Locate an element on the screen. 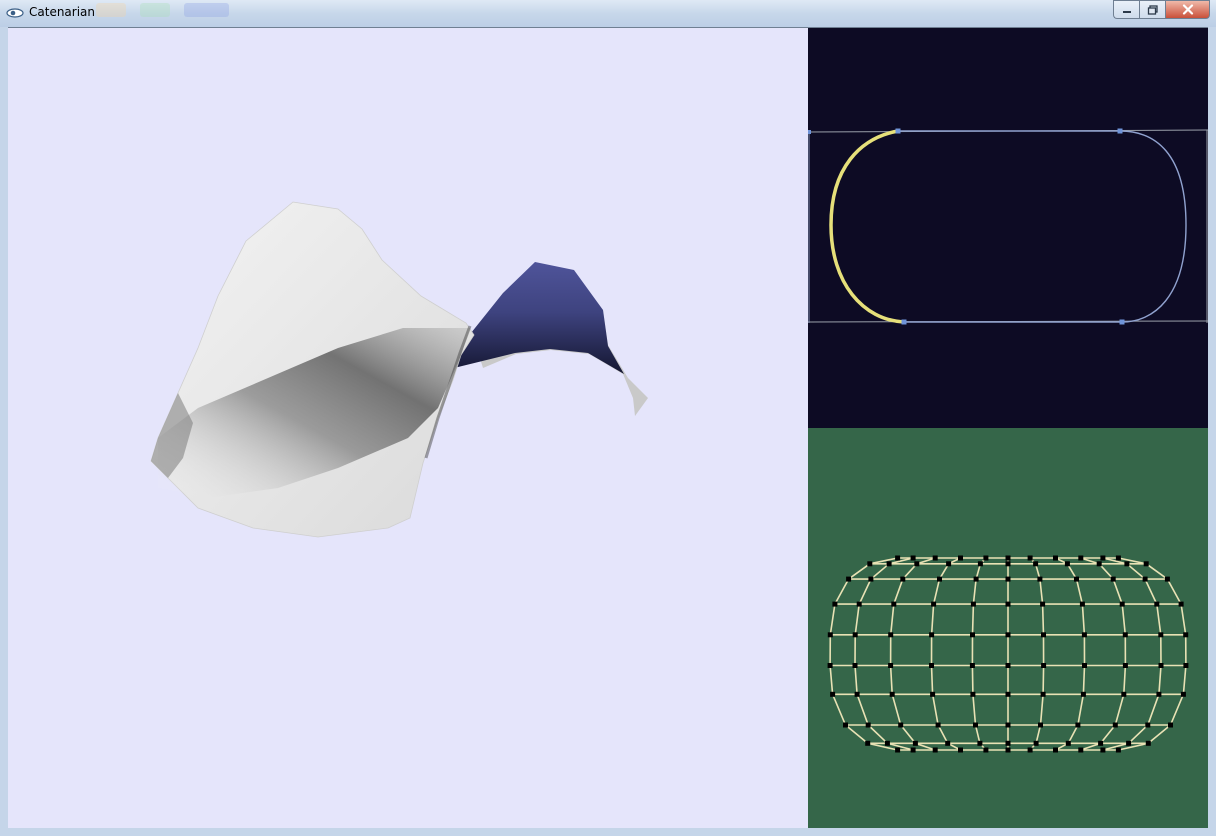  close-button is located at coordinates (1187, 9).